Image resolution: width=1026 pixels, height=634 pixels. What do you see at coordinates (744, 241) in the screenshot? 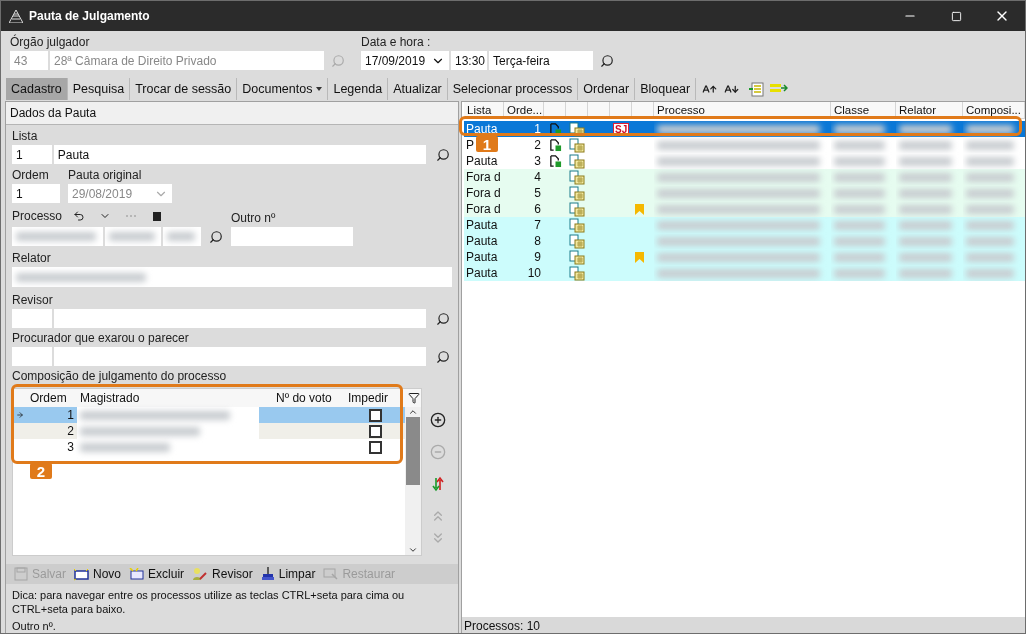
I see `table-row: Pauta 8` at bounding box center [744, 241].